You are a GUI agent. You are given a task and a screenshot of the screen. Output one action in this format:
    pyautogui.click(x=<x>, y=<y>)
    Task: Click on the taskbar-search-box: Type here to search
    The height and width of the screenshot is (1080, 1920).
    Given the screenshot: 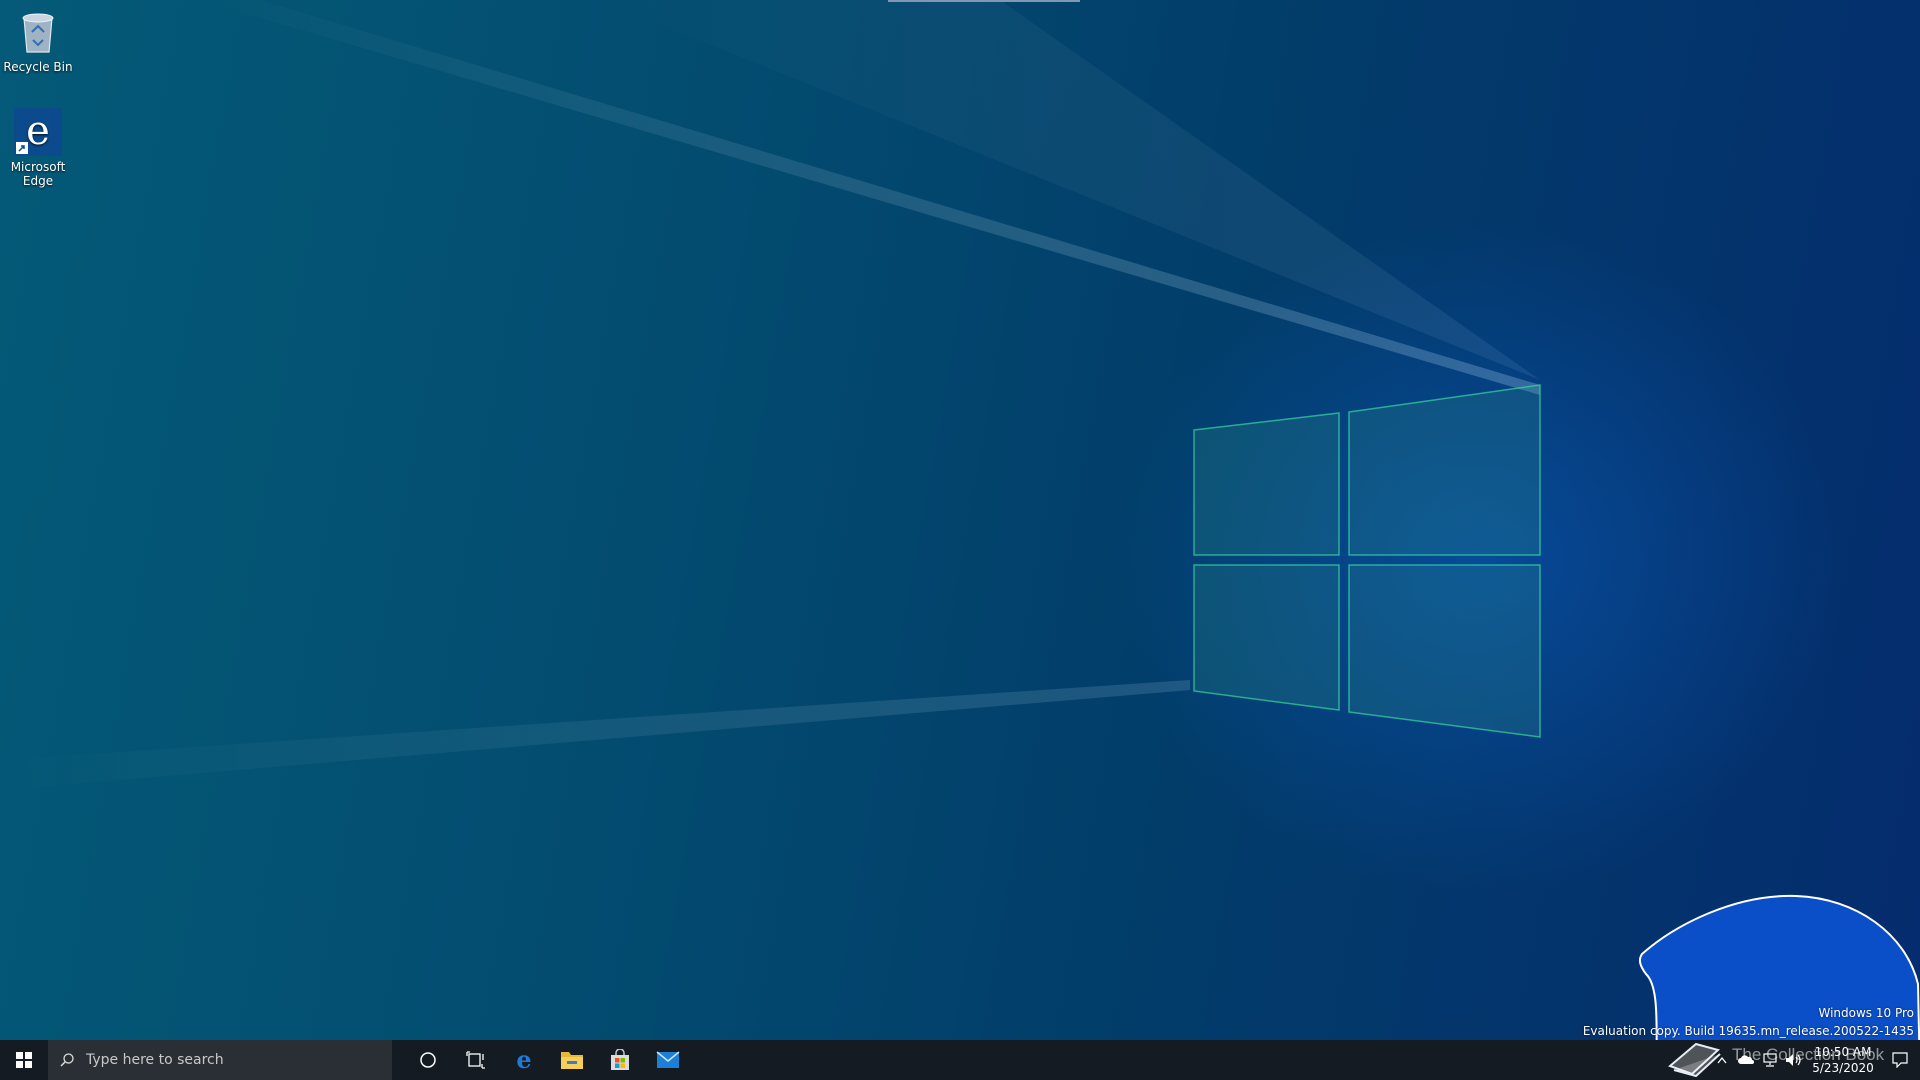 What is the action you would take?
    pyautogui.click(x=220, y=1060)
    